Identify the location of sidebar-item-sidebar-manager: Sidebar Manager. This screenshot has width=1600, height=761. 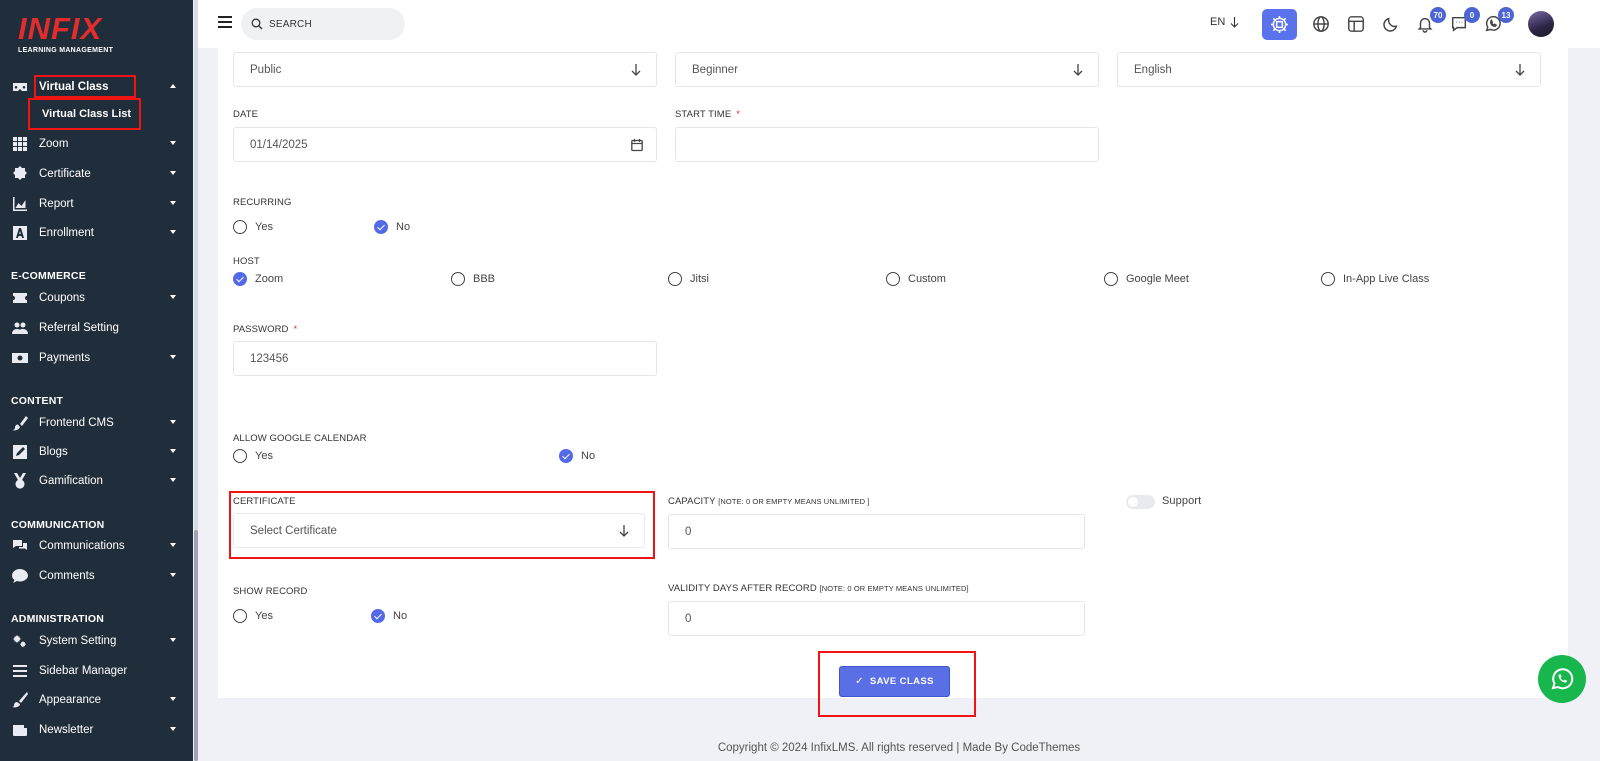
(96, 671).